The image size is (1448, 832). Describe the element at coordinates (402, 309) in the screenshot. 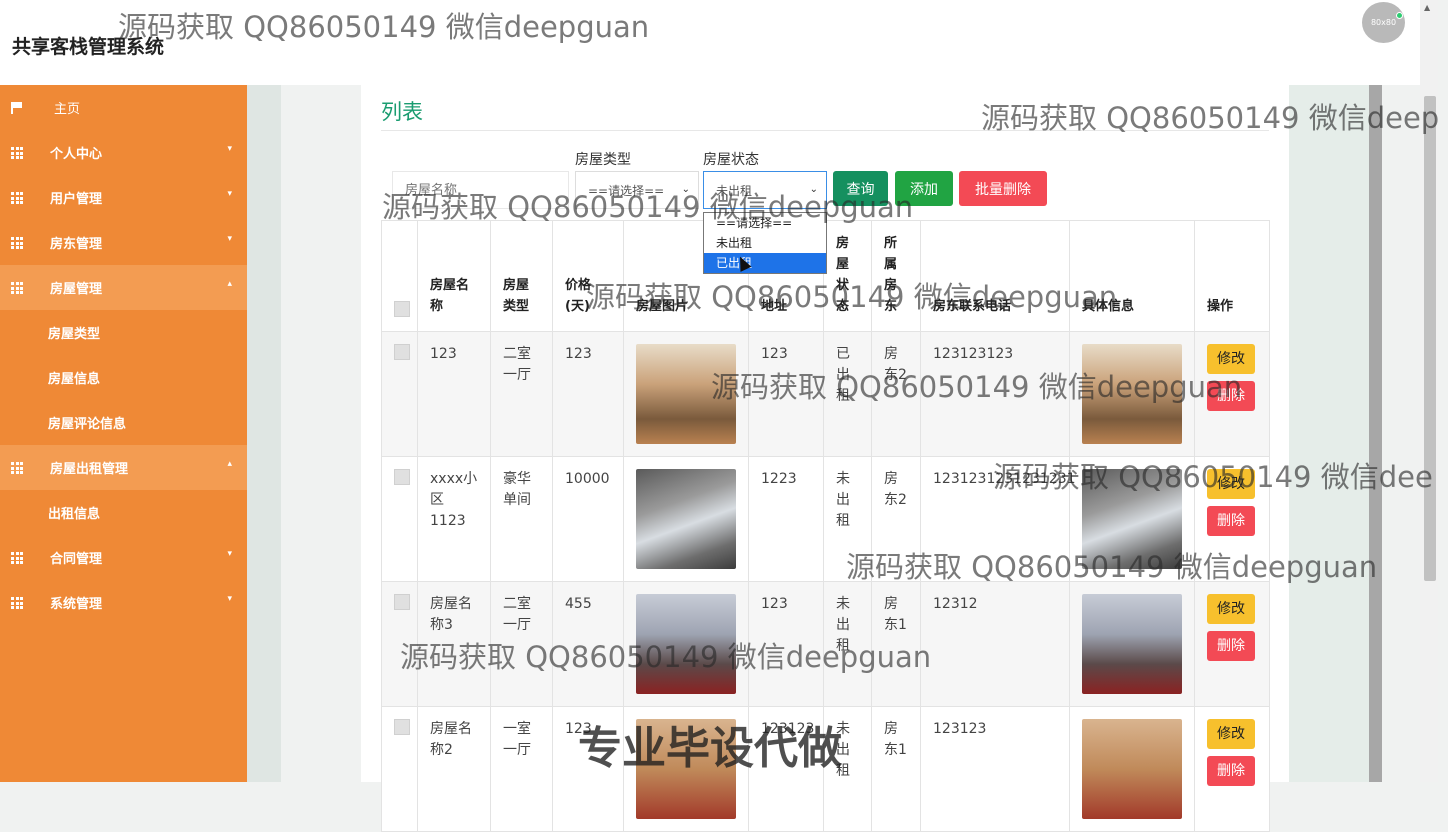

I see `select-all-checkbox` at that location.